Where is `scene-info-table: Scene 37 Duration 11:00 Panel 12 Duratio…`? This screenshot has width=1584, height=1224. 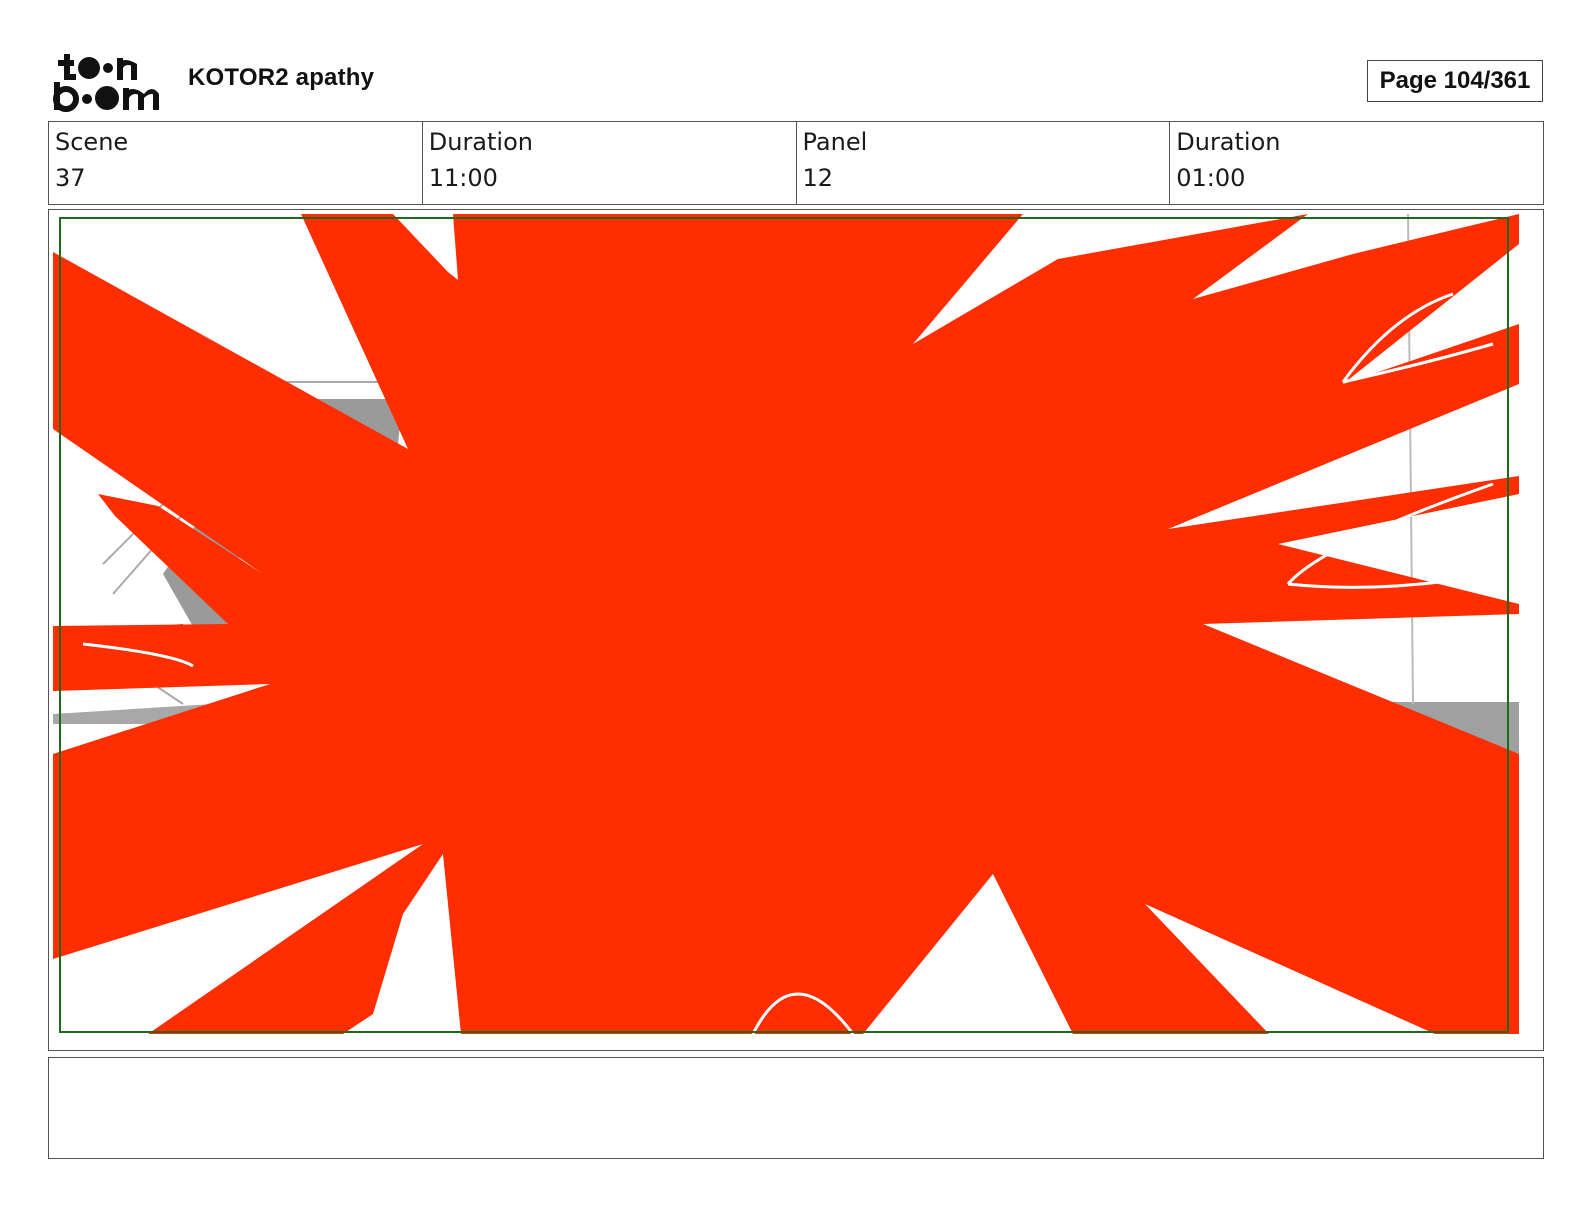
scene-info-table: Scene 37 Duration 11:00 Panel 12 Duratio… is located at coordinates (796, 163).